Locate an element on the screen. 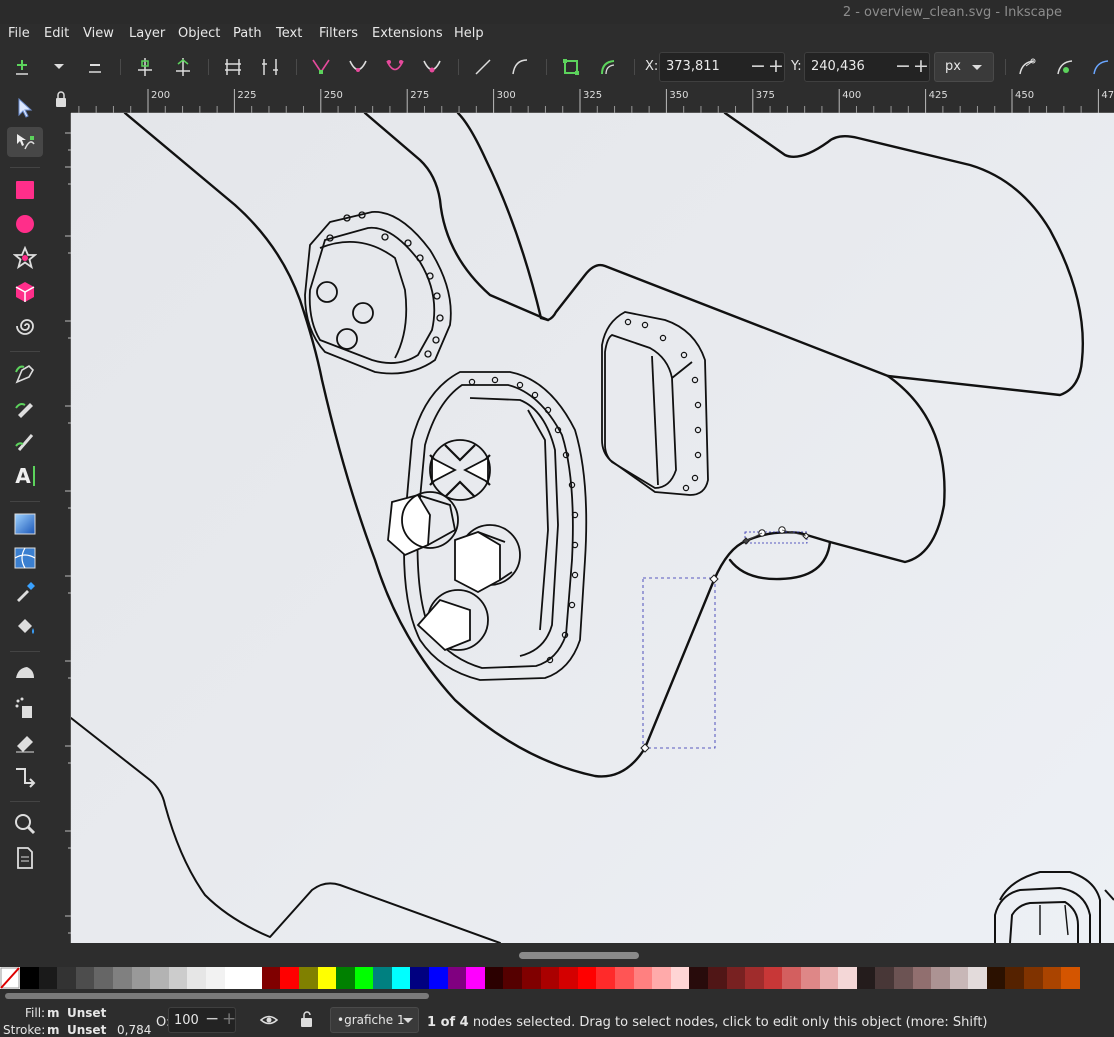 This screenshot has height=1037, width=1114. palette-scrollbar-thumb is located at coordinates (217, 996).